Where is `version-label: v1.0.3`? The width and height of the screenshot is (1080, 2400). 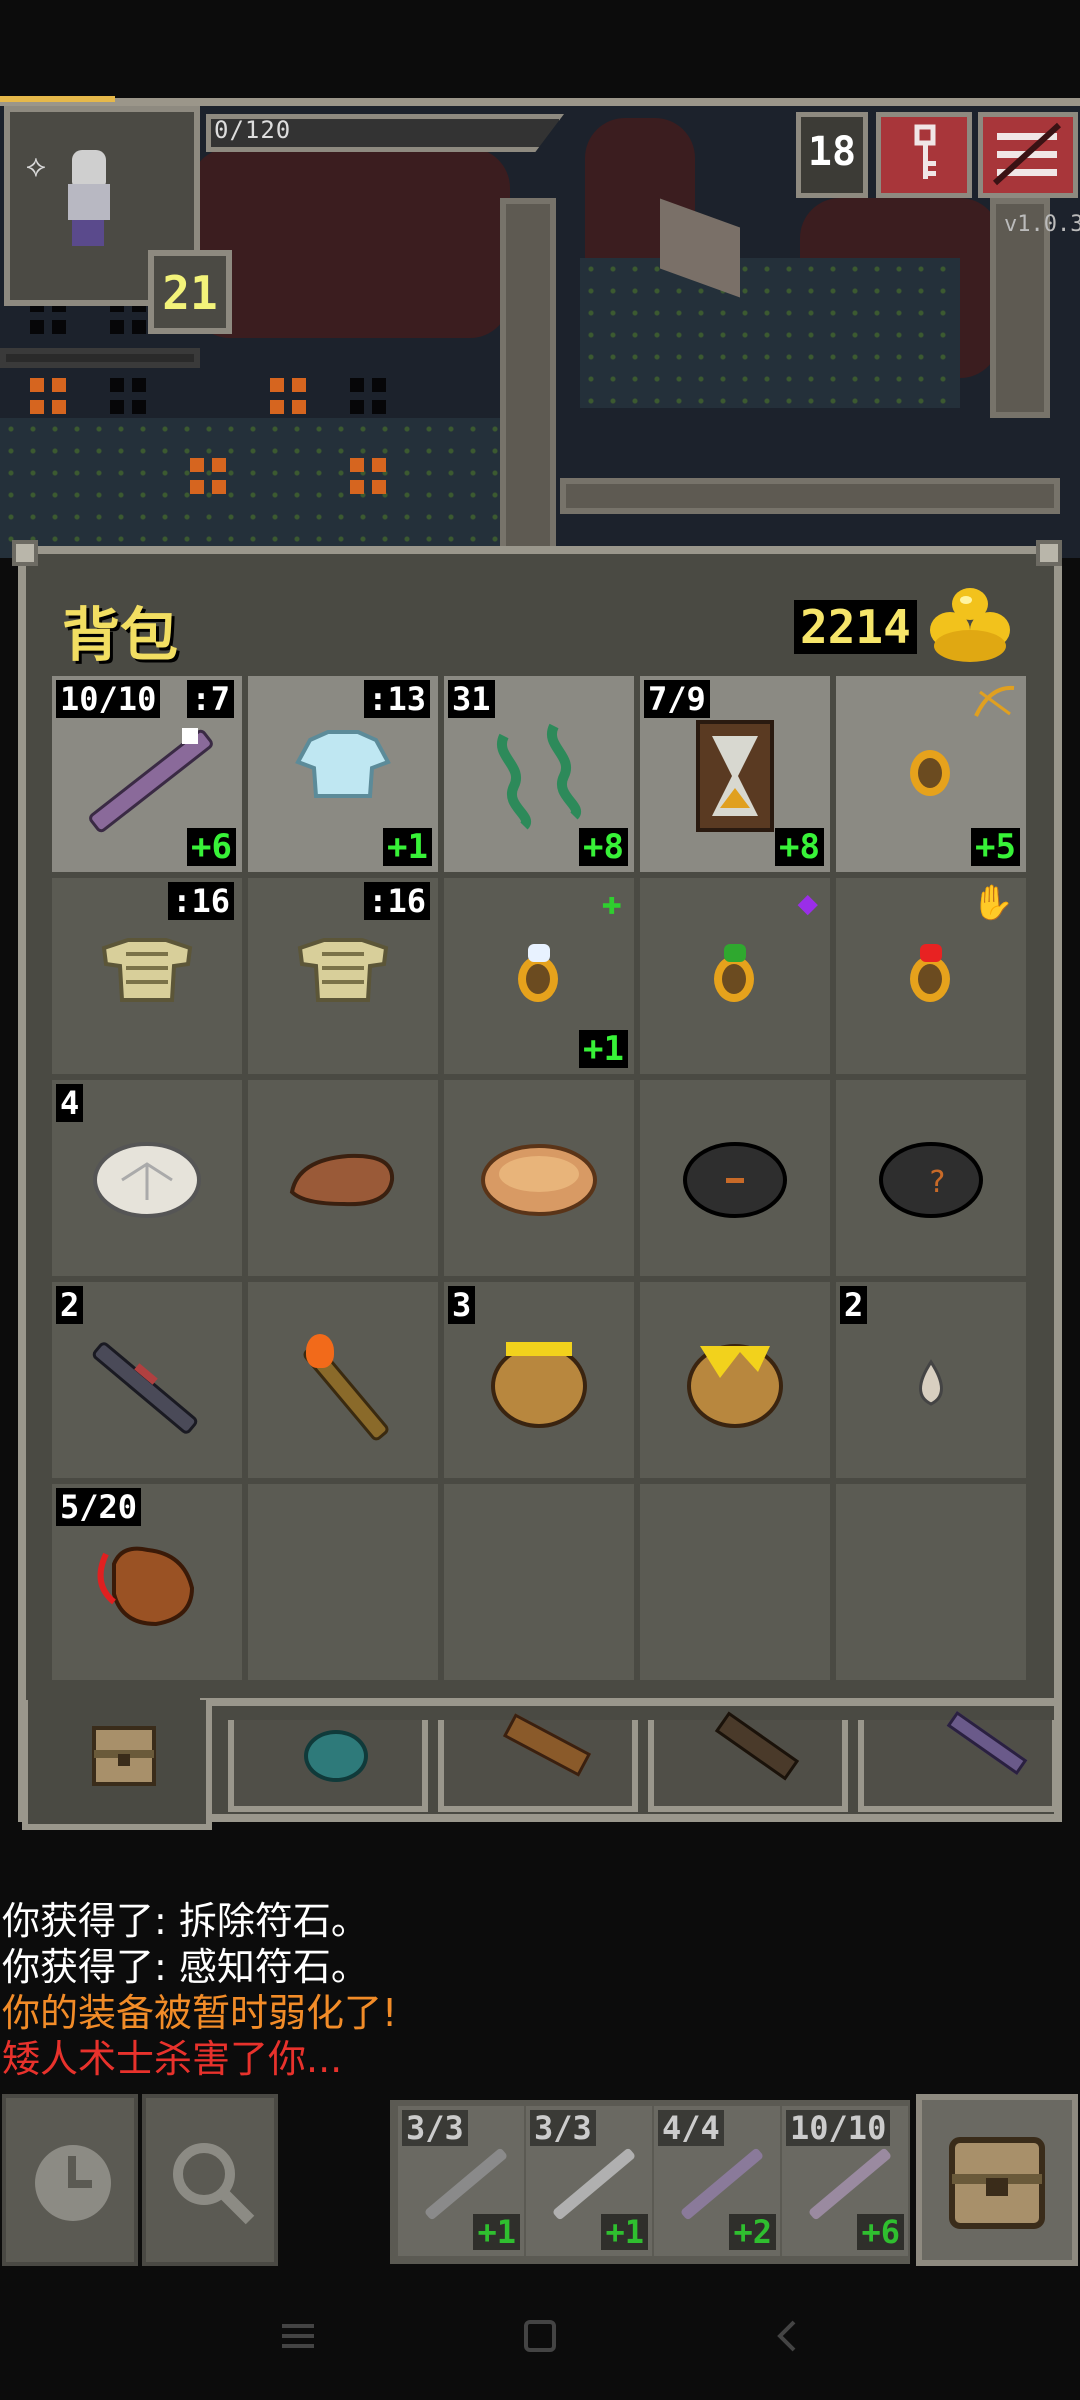 version-label: v1.0.3 is located at coordinates (1042, 224).